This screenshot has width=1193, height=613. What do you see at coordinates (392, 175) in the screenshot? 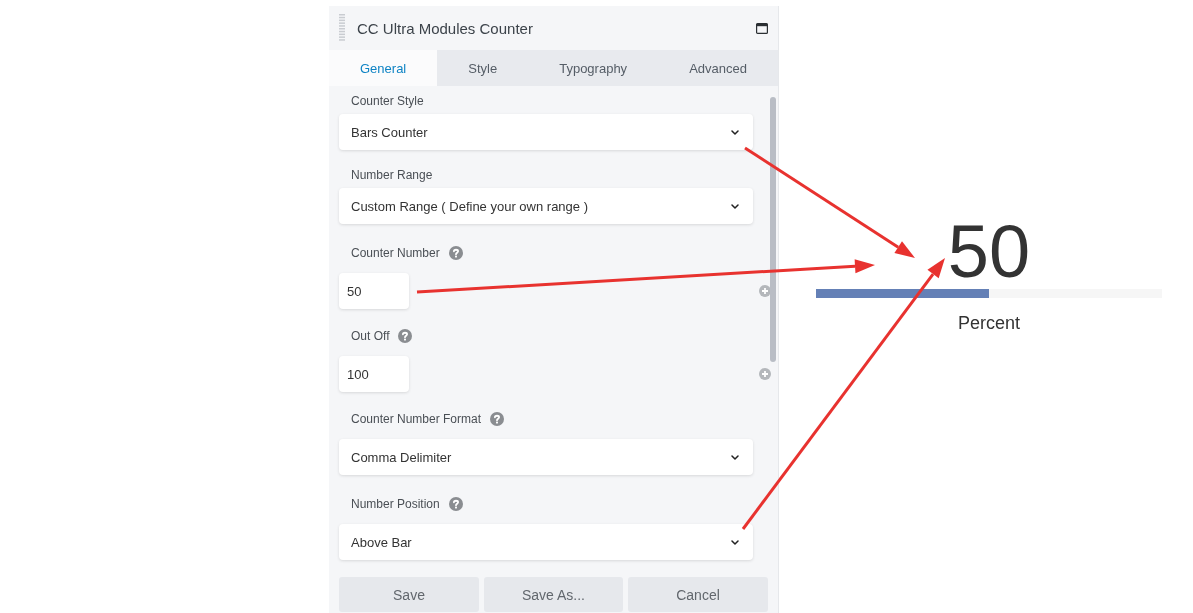
I see `field-label: Number Range` at bounding box center [392, 175].